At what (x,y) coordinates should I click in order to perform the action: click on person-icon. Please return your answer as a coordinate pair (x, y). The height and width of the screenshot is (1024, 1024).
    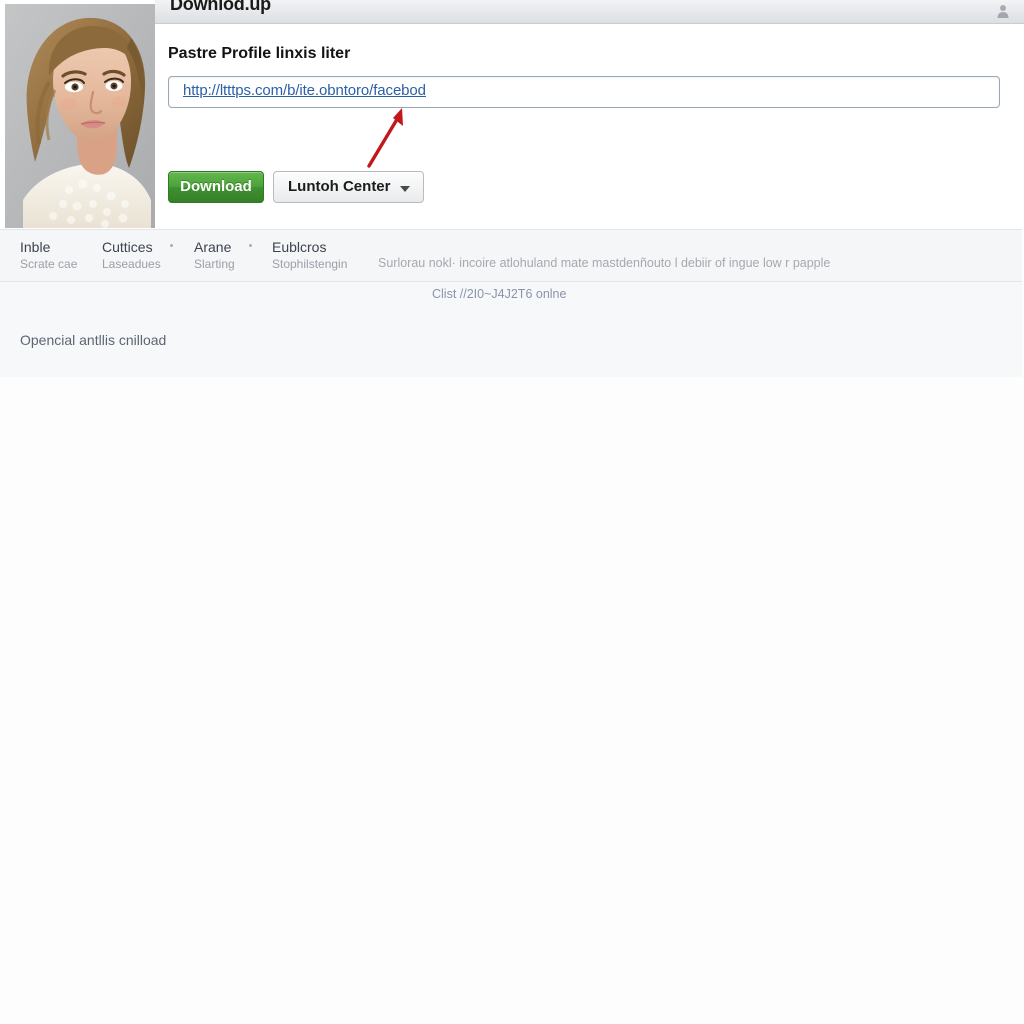
    Looking at the image, I should click on (1003, 11).